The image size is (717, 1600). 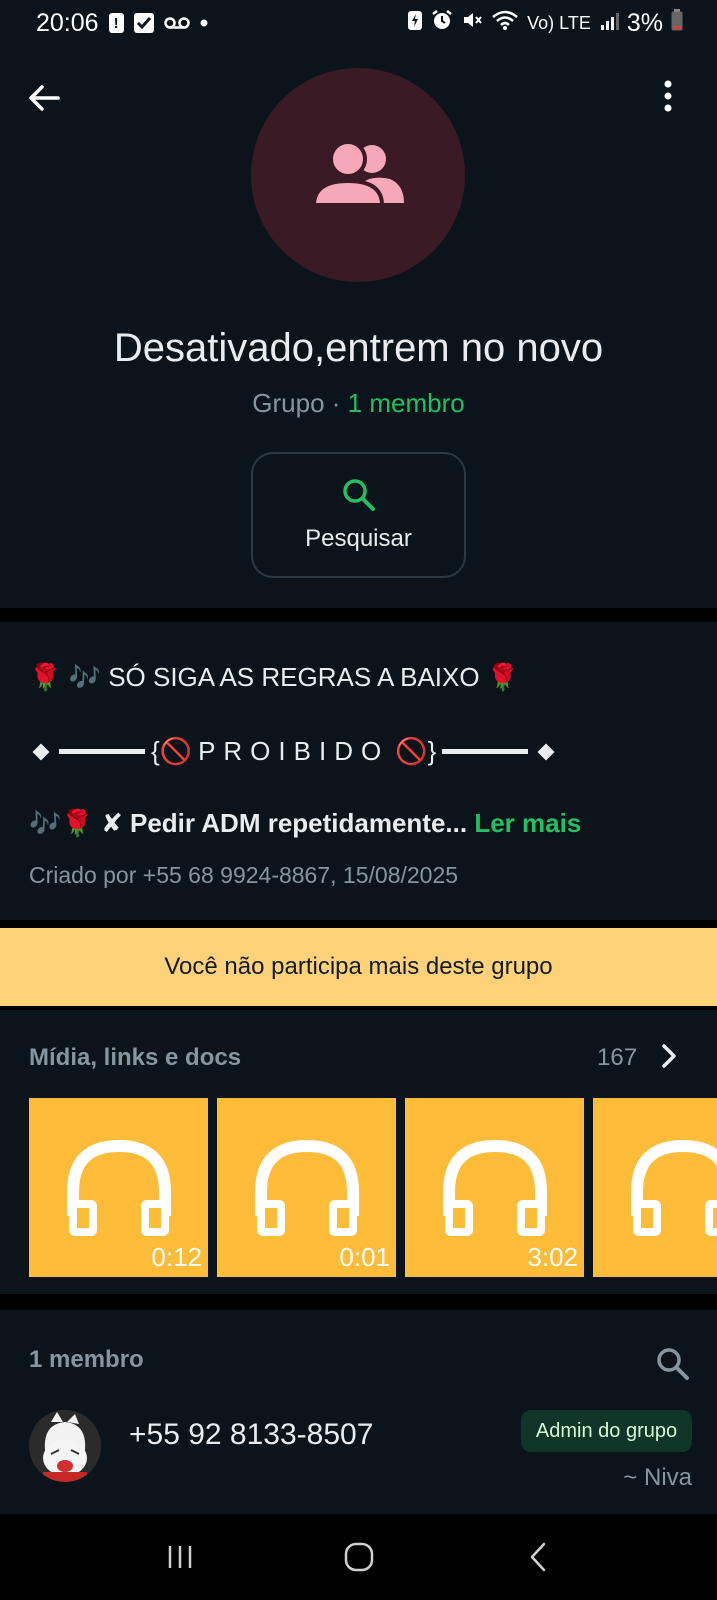 I want to click on system-nav-bar, so click(x=358, y=1557).